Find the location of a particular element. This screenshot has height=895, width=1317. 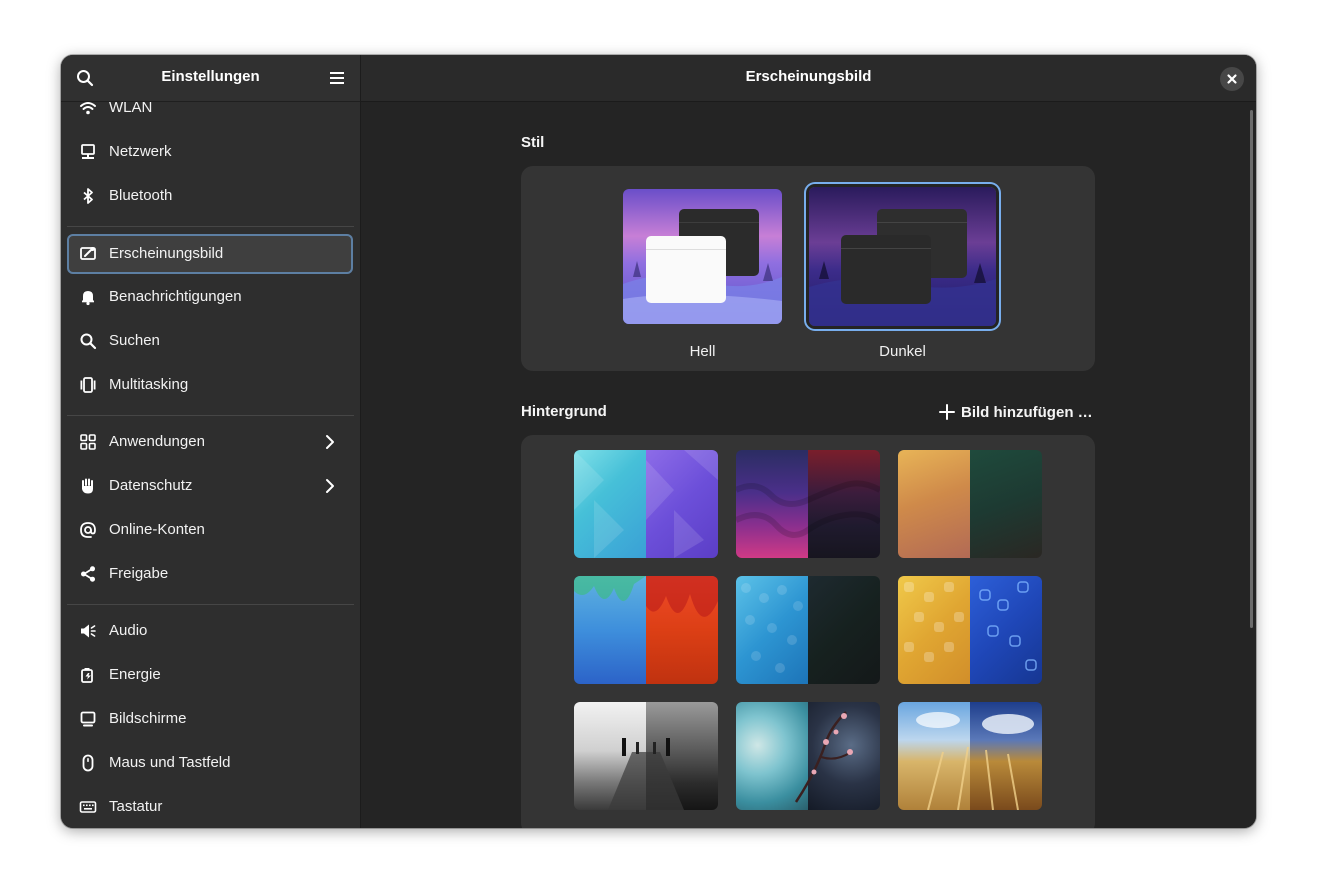

sidebar-item-energie: Energie is located at coordinates (210, 675).